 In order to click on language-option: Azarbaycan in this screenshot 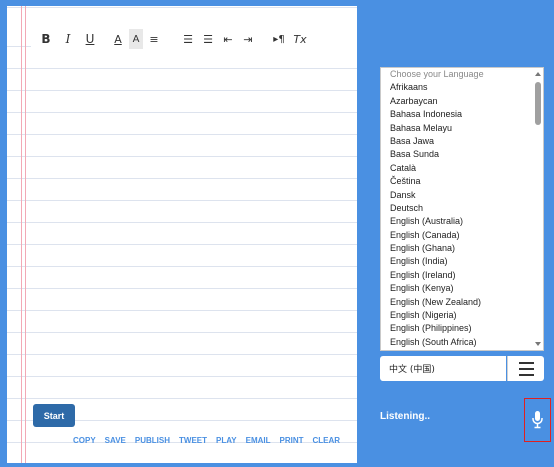, I will do `click(462, 101)`.